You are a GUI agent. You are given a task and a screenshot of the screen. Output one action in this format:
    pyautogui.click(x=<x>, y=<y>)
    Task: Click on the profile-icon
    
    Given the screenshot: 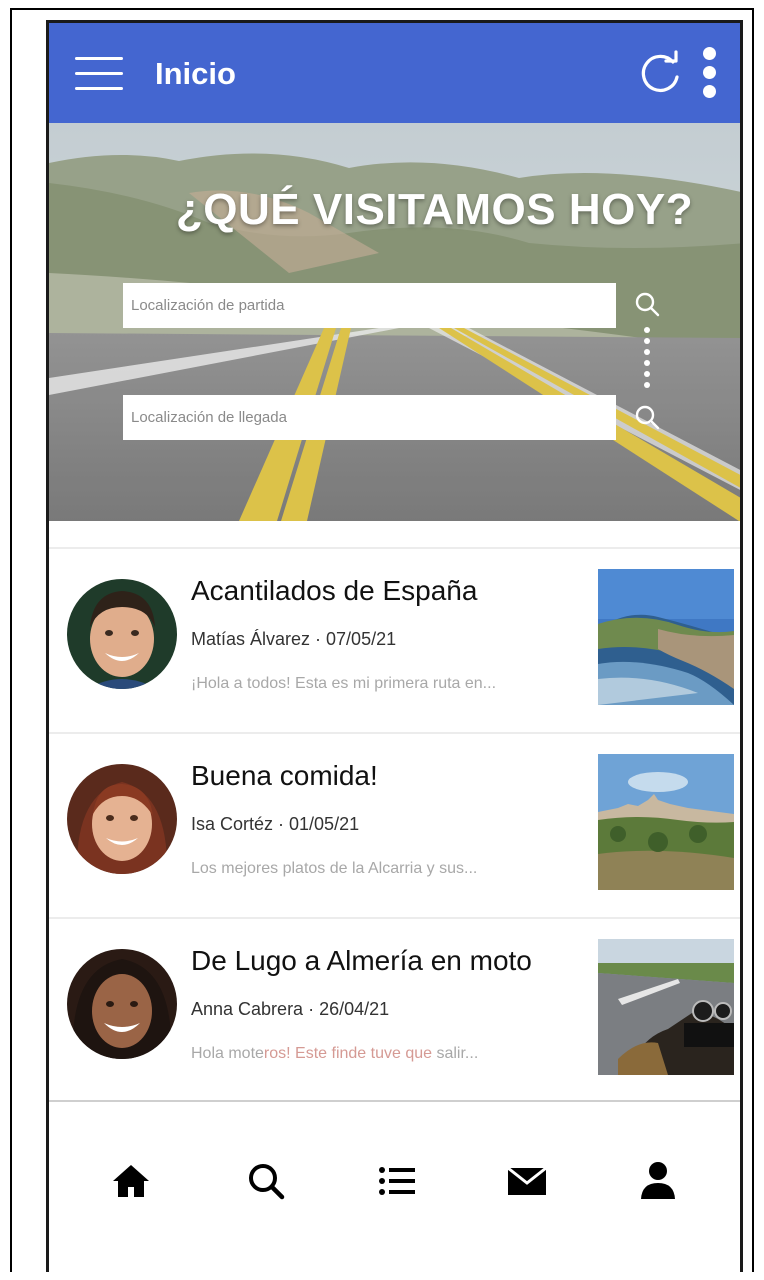 What is the action you would take?
    pyautogui.click(x=658, y=1181)
    